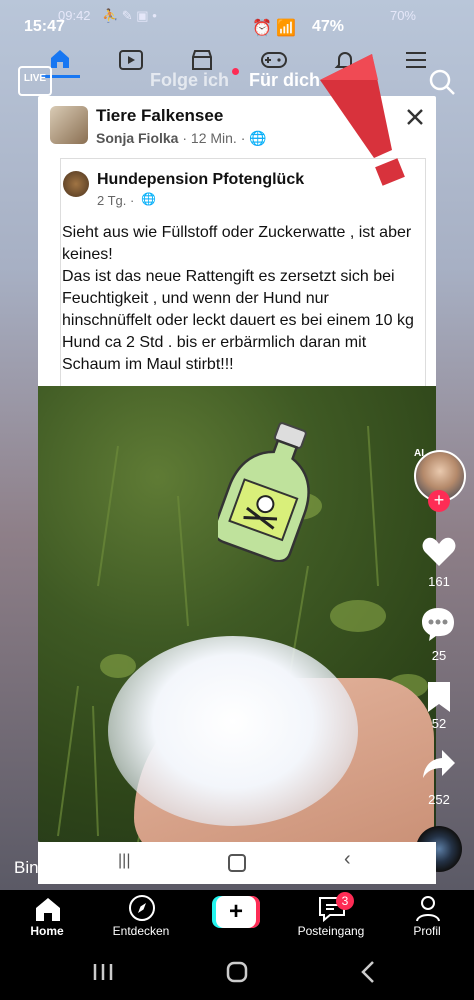 This screenshot has height=1000, width=474. I want to click on status-bar: 15:47 ⏰ 📶 47%, so click(239, 29).